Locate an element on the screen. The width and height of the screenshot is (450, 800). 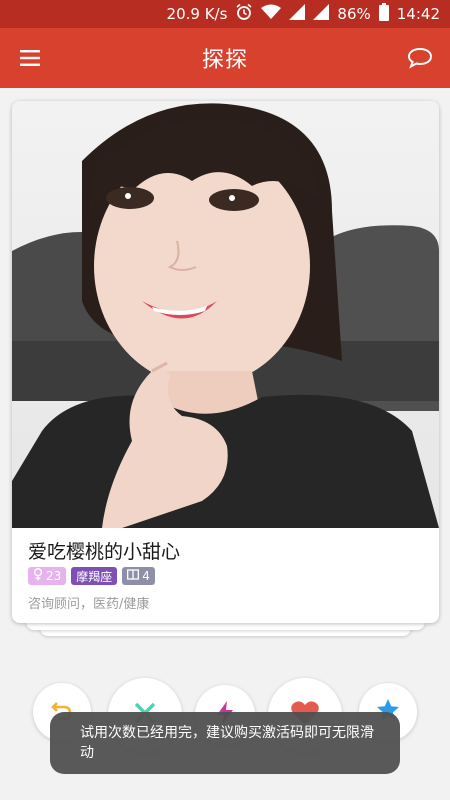
menu-button is located at coordinates (30, 58).